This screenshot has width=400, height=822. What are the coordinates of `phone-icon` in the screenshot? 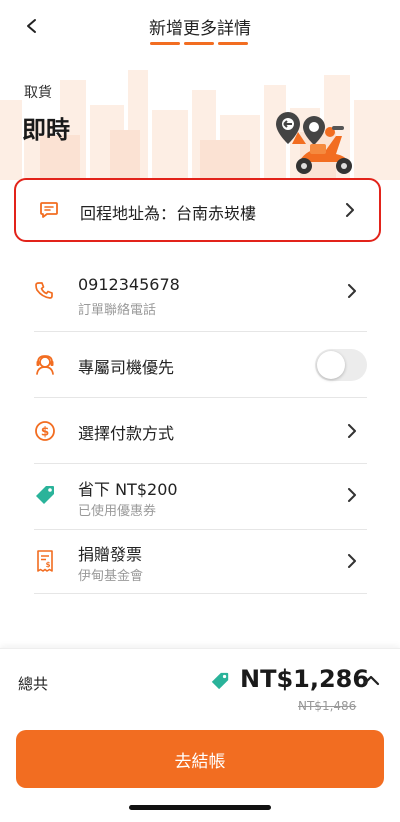 It's located at (45, 291).